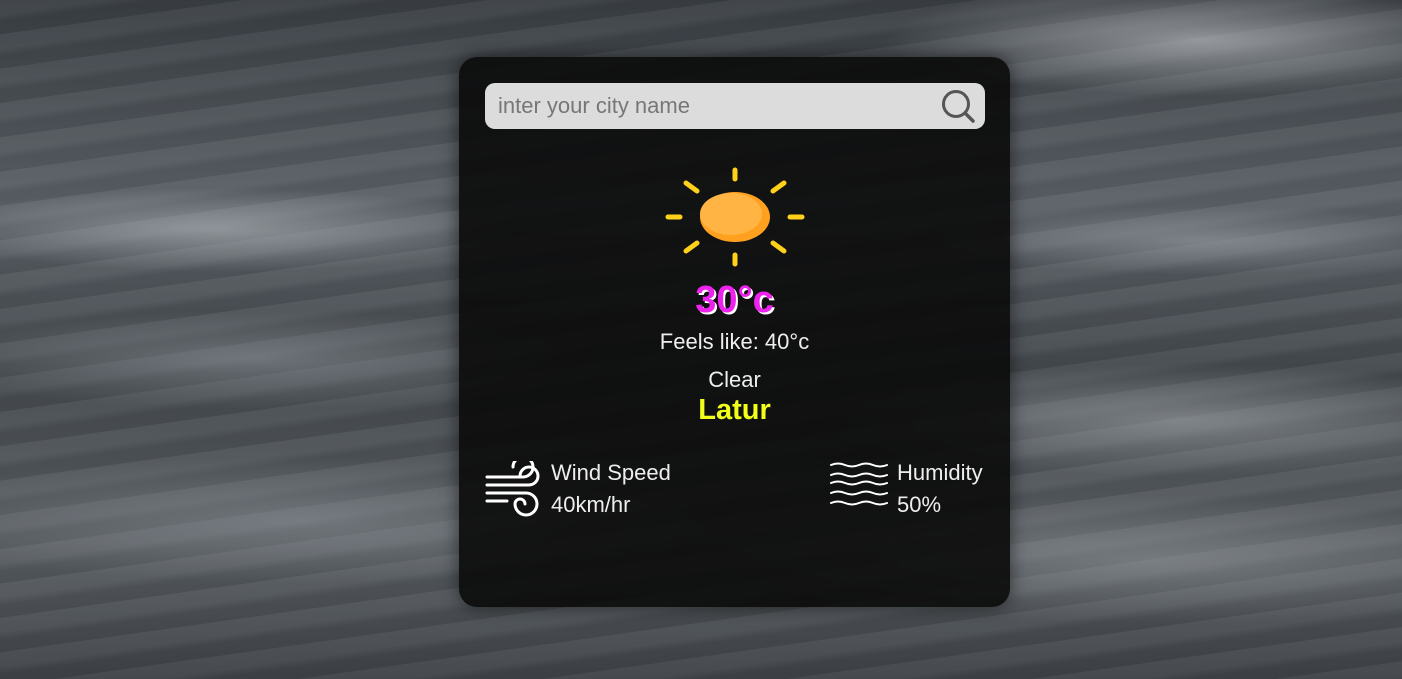 The height and width of the screenshot is (679, 1402). What do you see at coordinates (734, 300) in the screenshot?
I see `temperature-value: 30°c` at bounding box center [734, 300].